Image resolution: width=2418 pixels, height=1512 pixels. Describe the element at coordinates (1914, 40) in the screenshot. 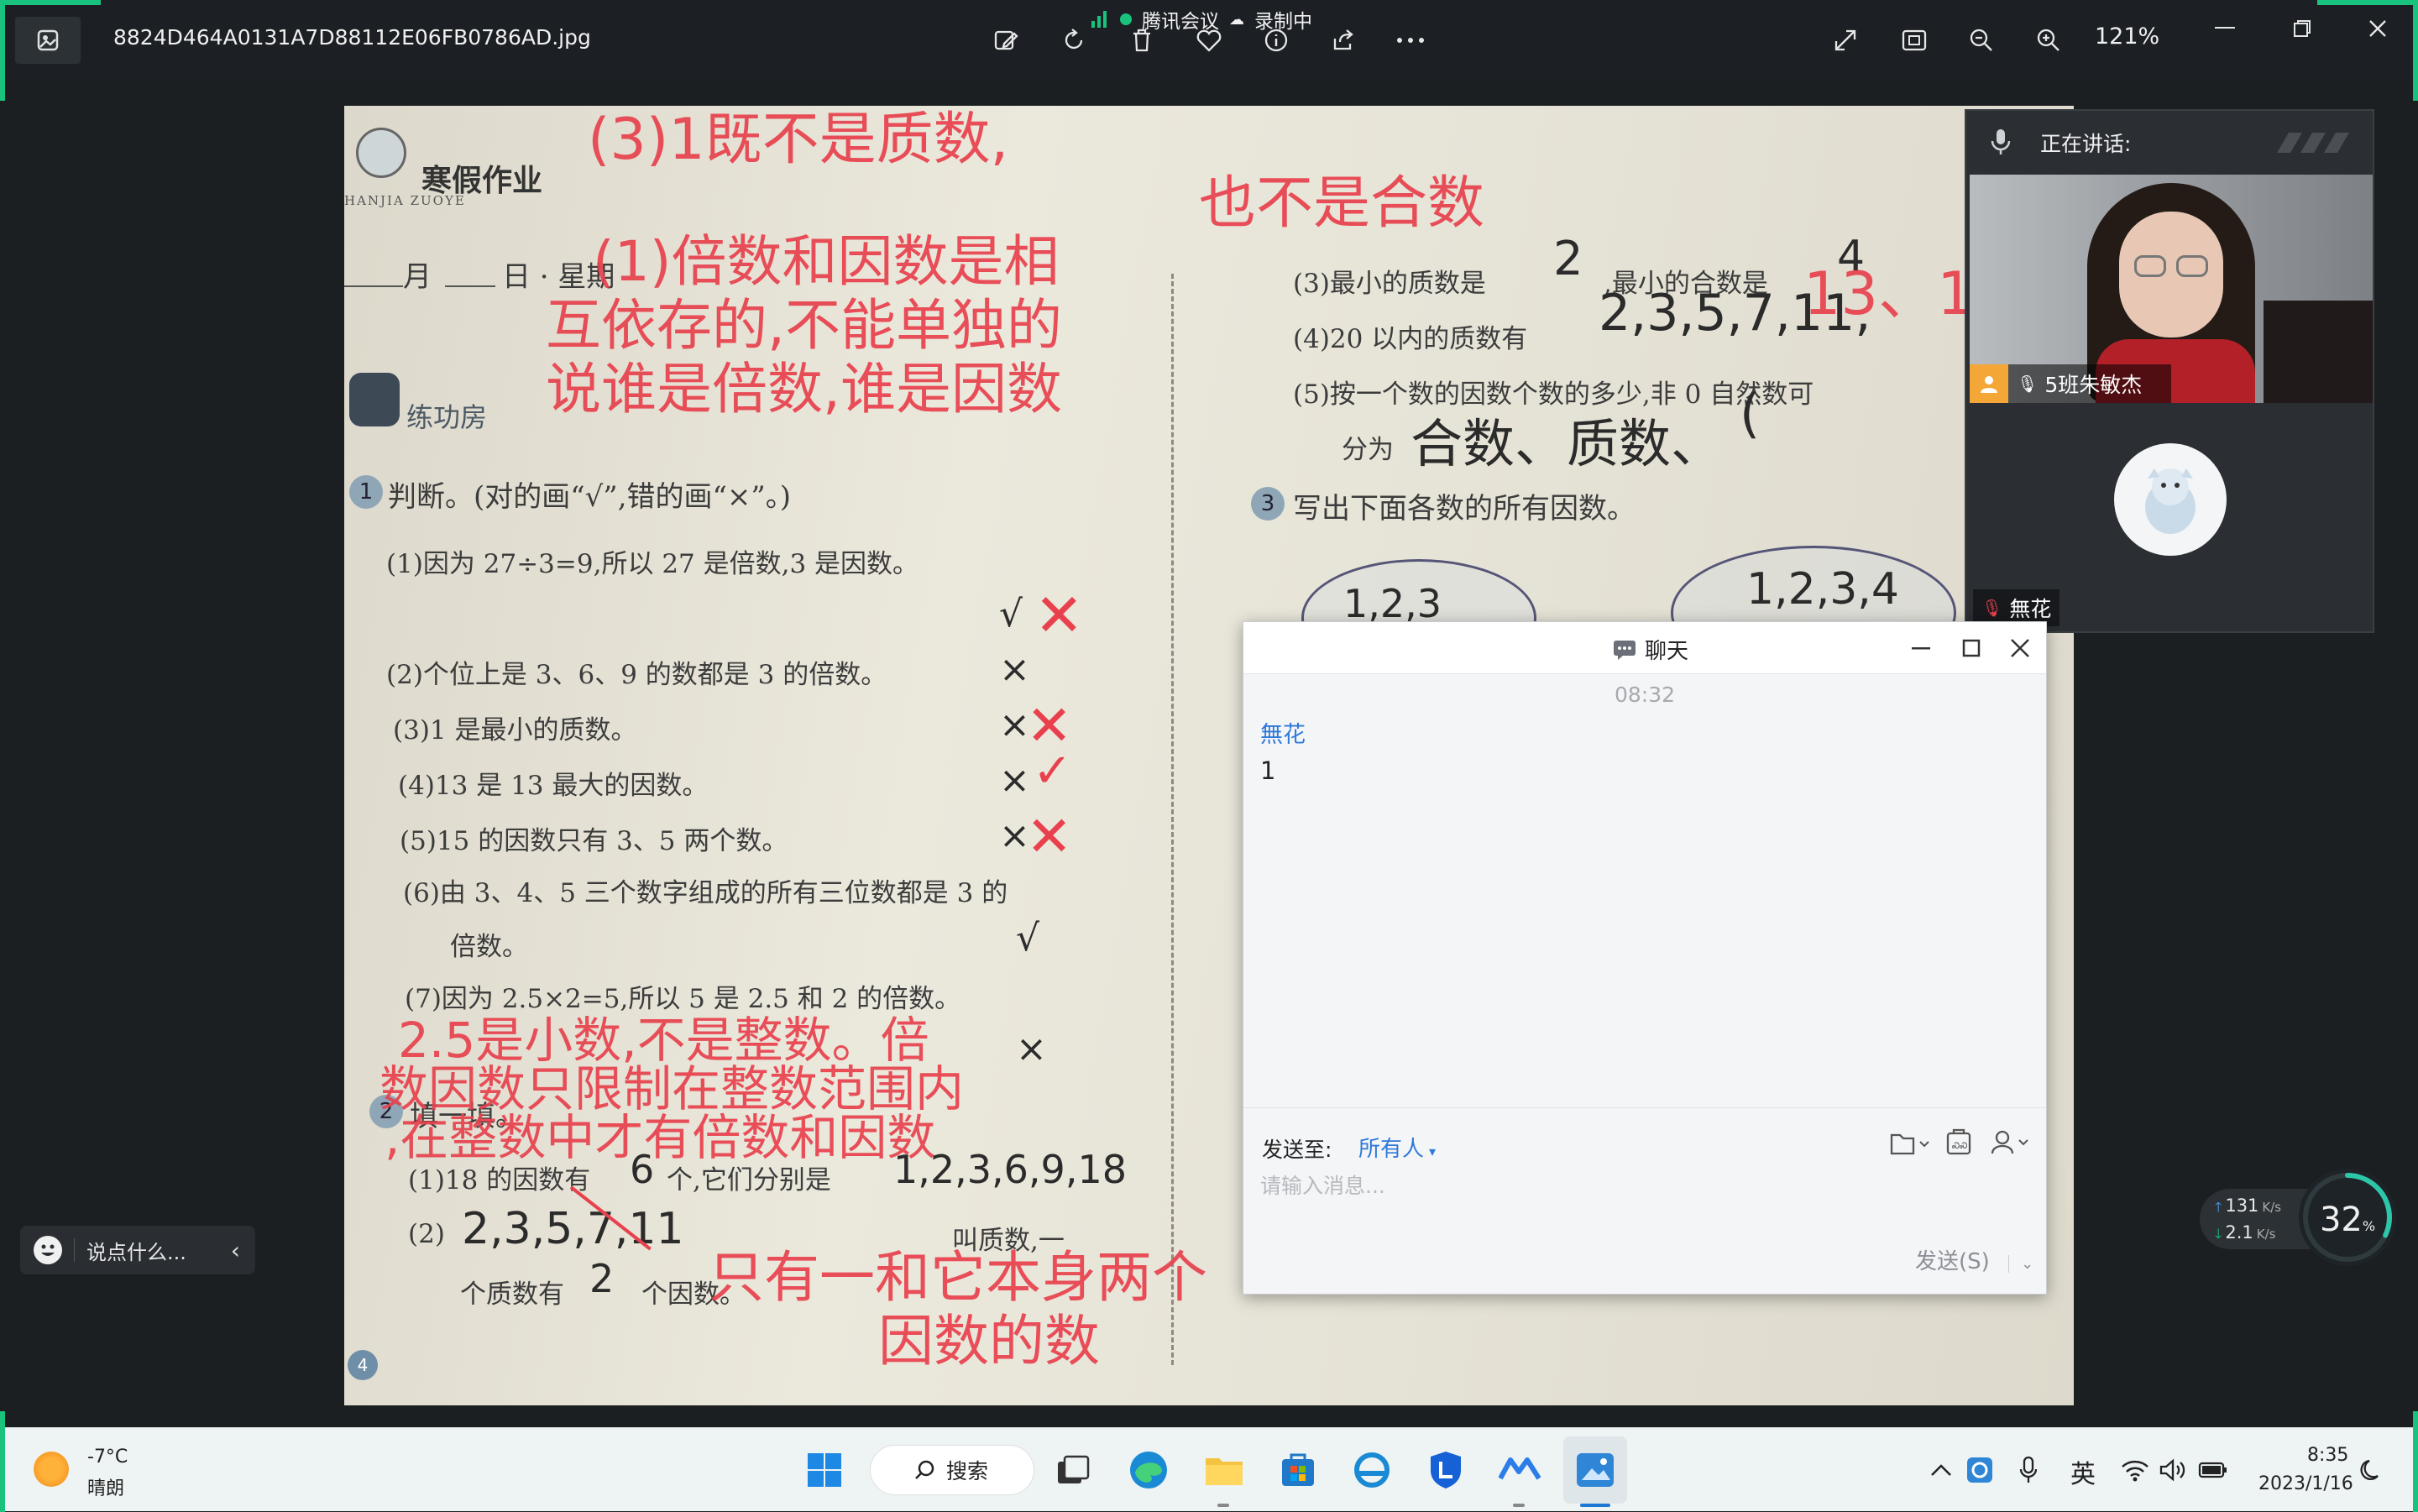

I see `fit-window-icon` at that location.